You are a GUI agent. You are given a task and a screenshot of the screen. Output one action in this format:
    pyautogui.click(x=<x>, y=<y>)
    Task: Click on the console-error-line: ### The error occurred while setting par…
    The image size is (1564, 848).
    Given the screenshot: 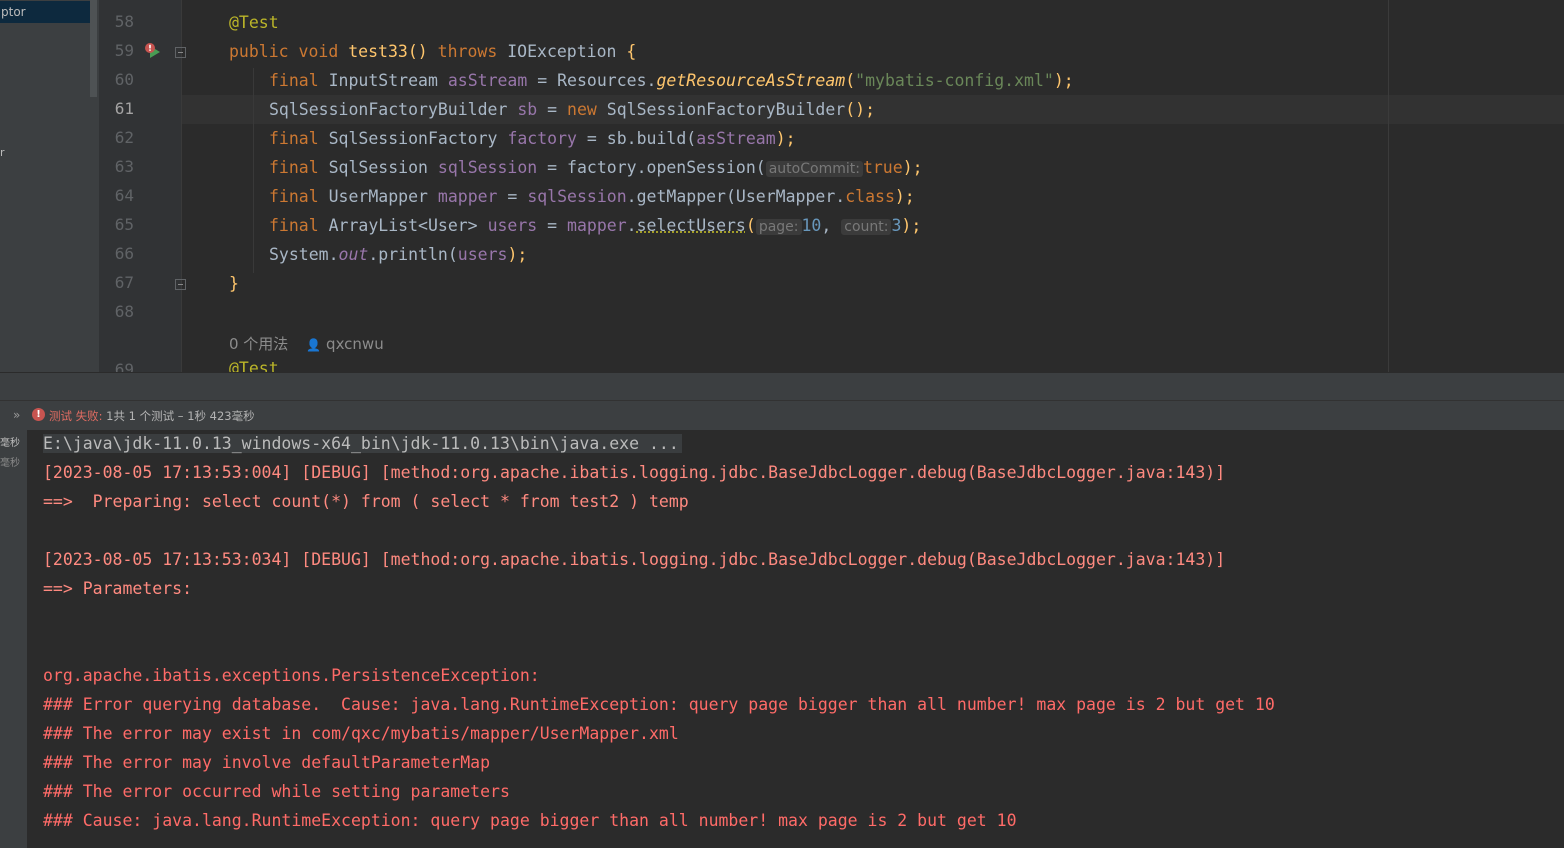 What is the action you would take?
    pyautogui.click(x=276, y=791)
    